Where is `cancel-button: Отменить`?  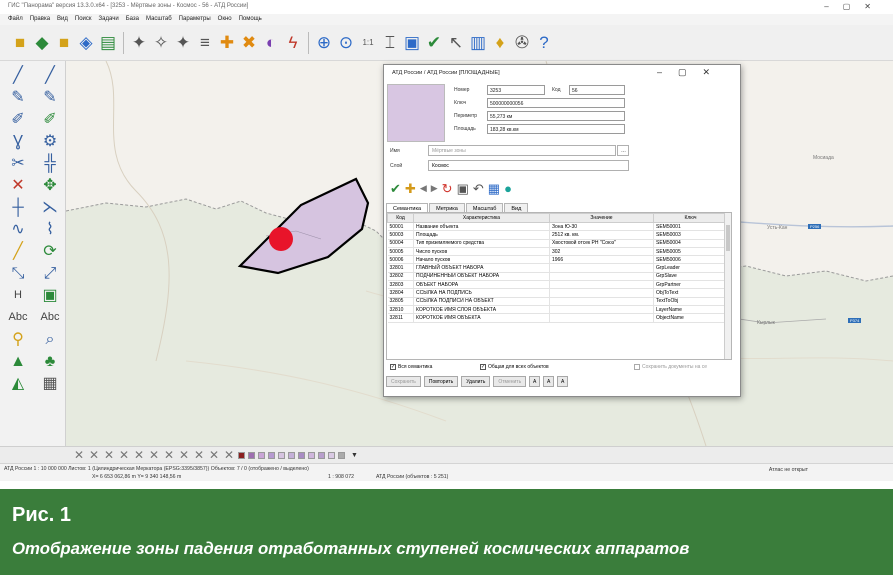 cancel-button: Отменить is located at coordinates (510, 381).